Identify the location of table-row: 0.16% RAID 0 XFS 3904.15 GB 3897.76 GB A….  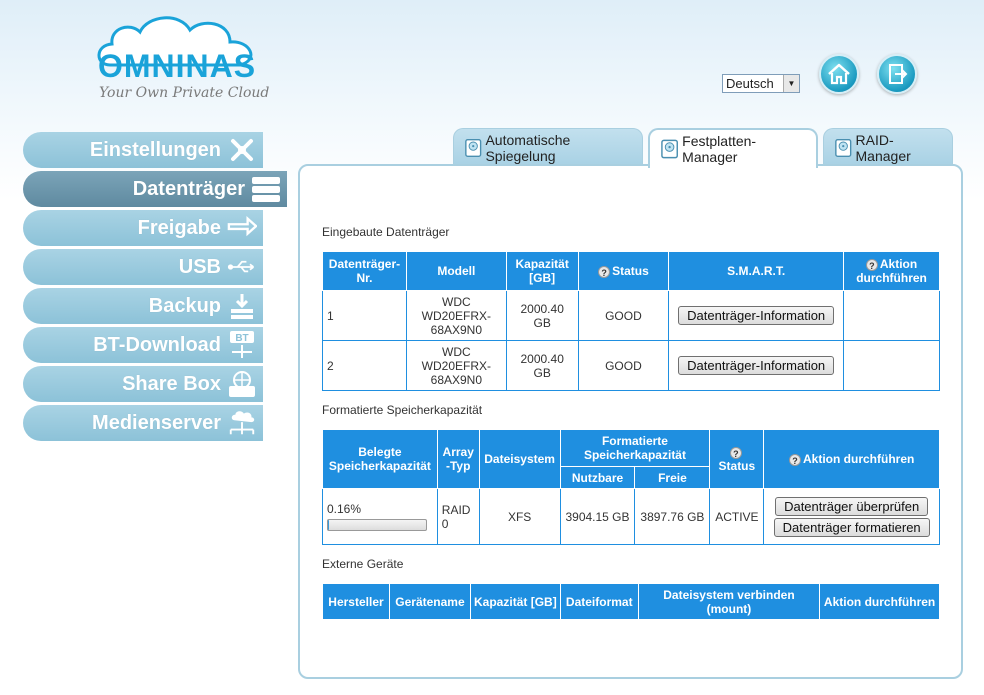
(631, 516).